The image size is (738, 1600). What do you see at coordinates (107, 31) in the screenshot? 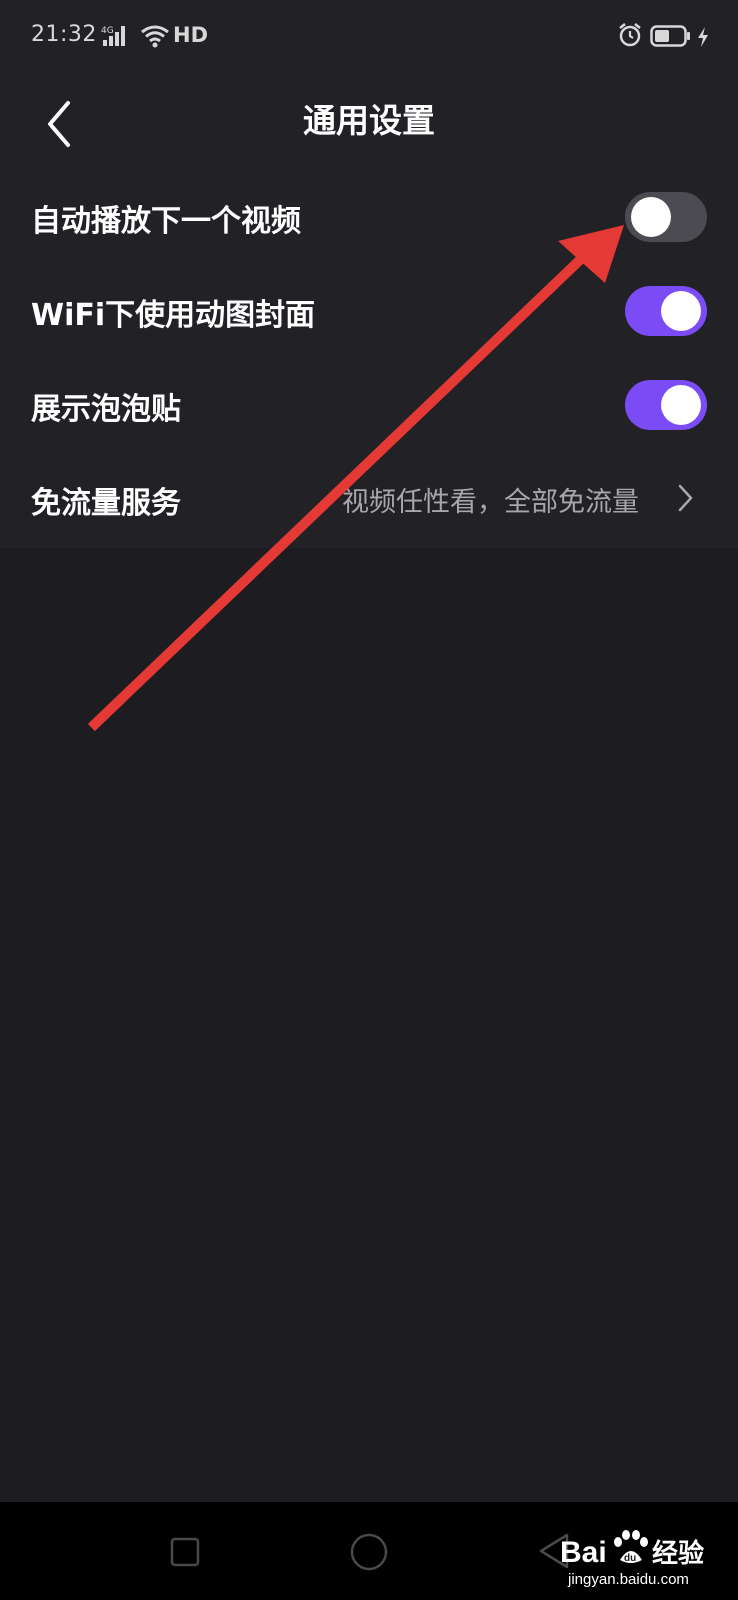
I see `network-type-label: 4G` at bounding box center [107, 31].